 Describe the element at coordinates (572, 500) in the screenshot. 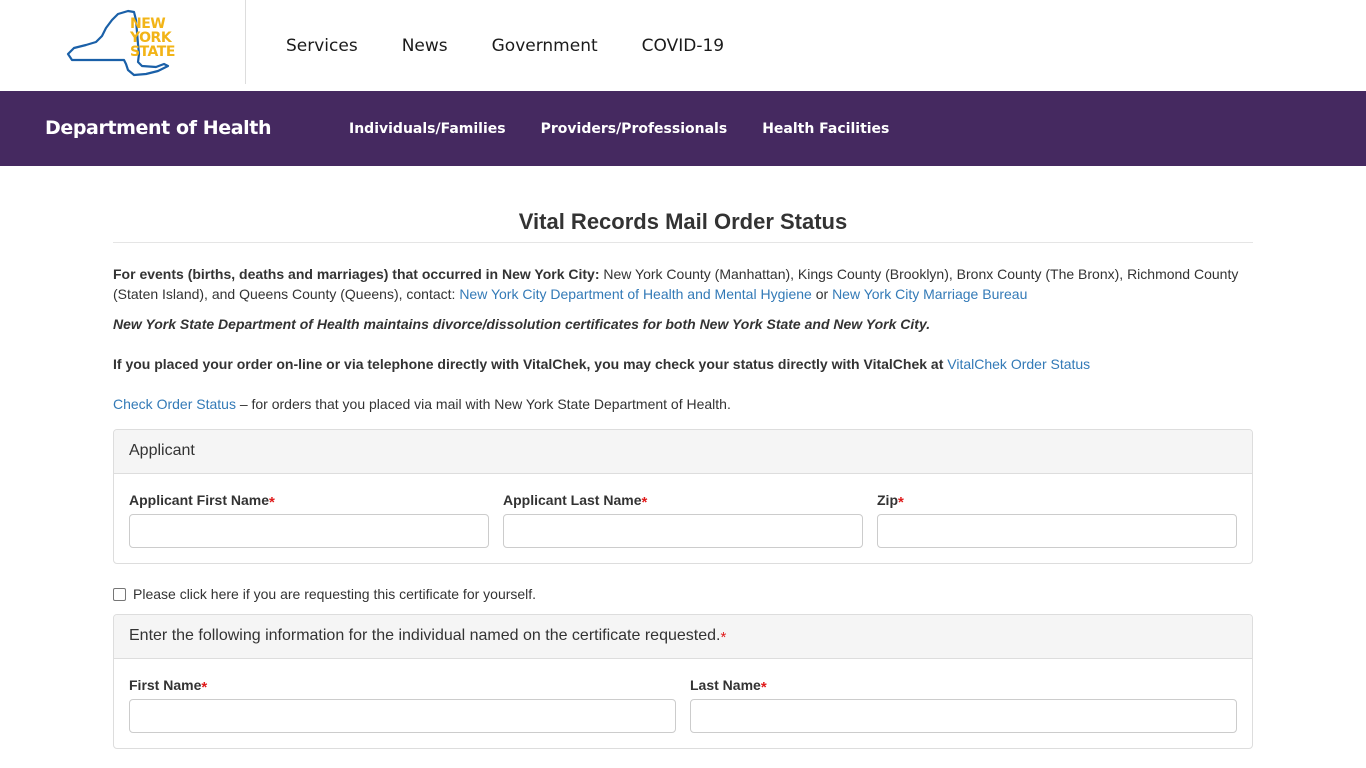

I see `applicant-last-name-label-text: Applicant Last Name` at that location.